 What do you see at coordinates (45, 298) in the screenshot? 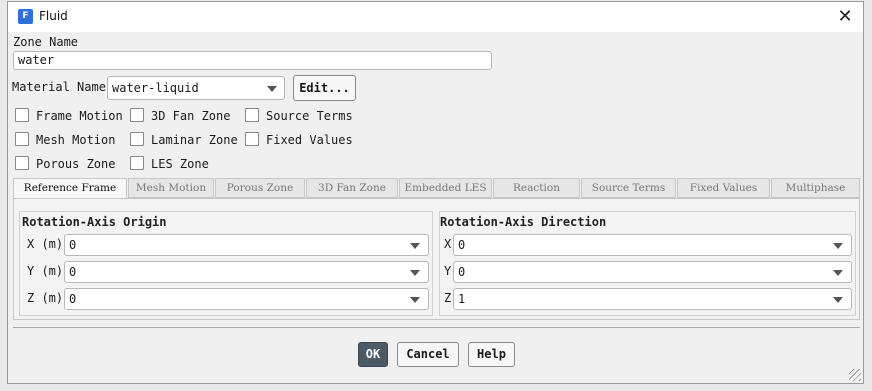
I see `origin-z-label: Z (m)` at bounding box center [45, 298].